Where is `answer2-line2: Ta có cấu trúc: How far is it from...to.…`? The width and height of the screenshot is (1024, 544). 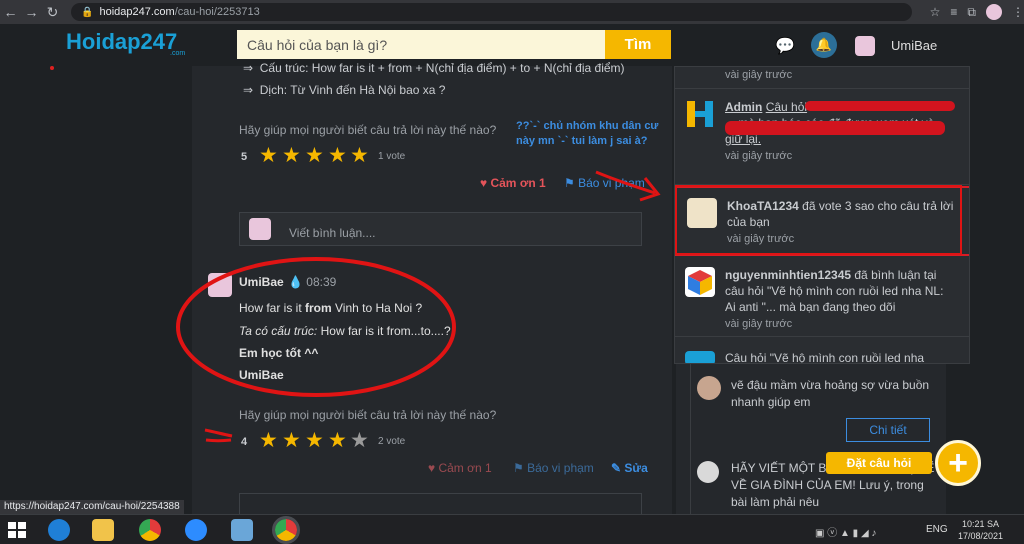
answer2-line2: Ta có cấu trúc: How far is it from...to.… is located at coordinates (345, 331).